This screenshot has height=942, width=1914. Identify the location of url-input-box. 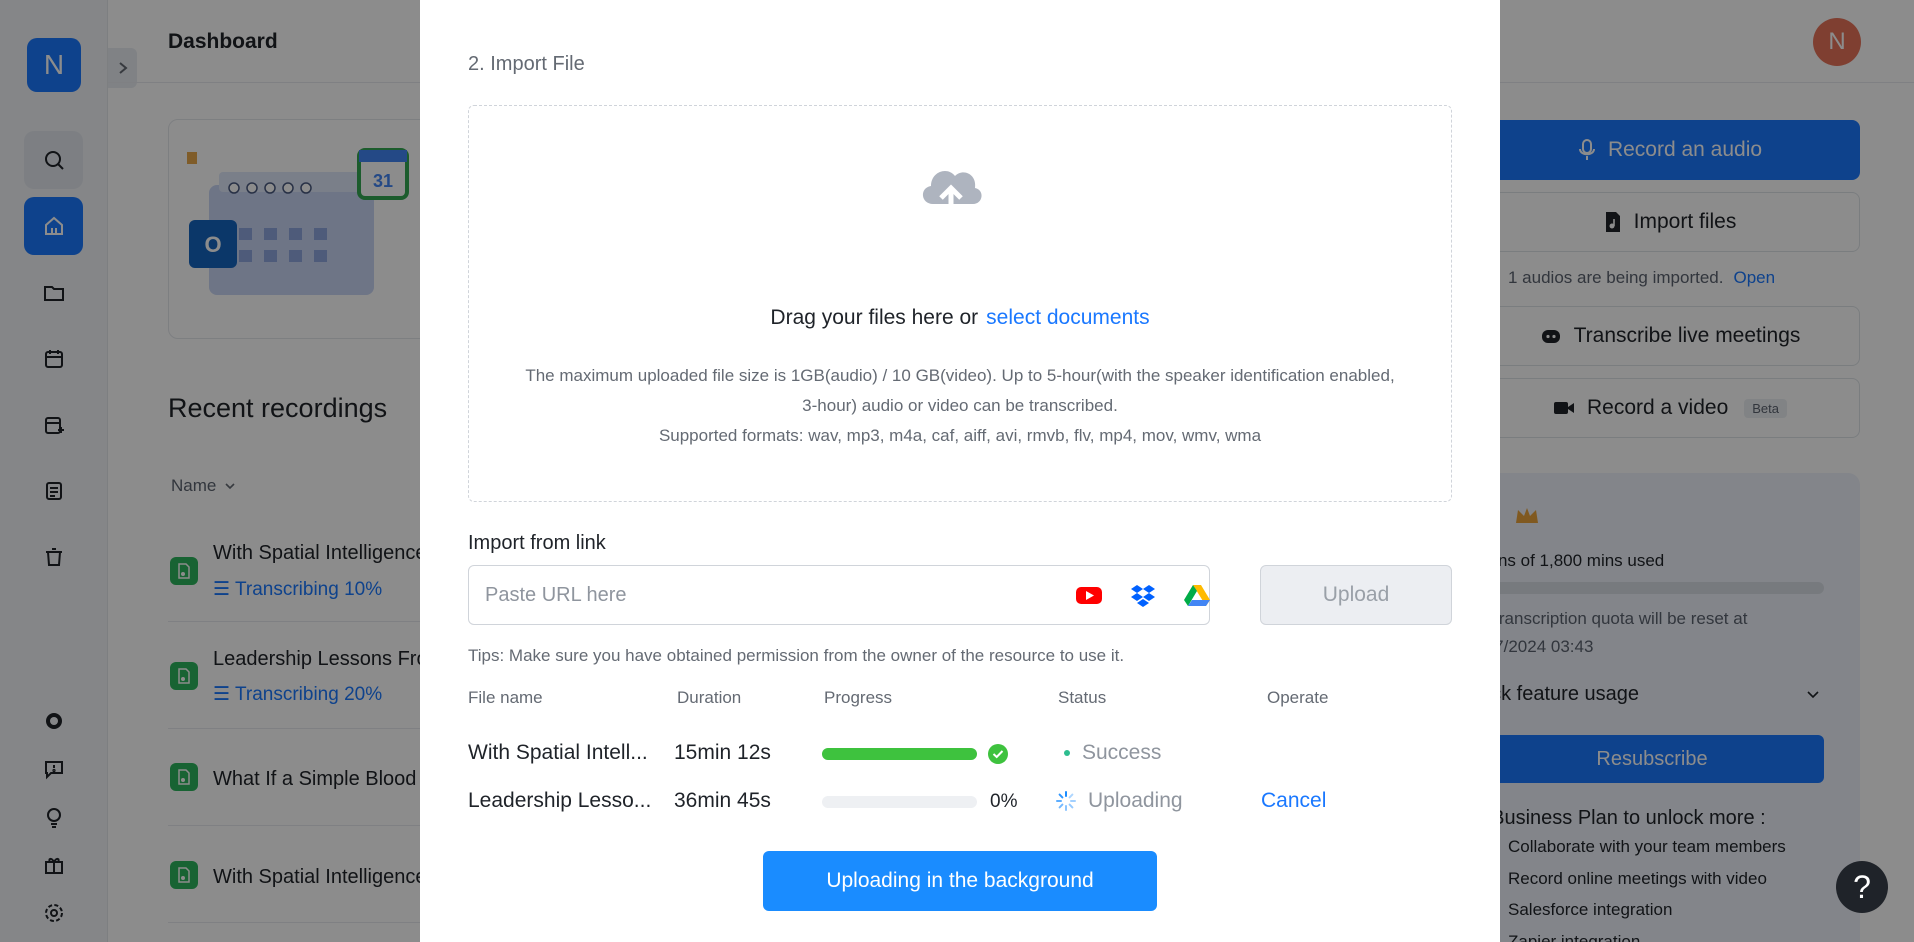
(839, 595).